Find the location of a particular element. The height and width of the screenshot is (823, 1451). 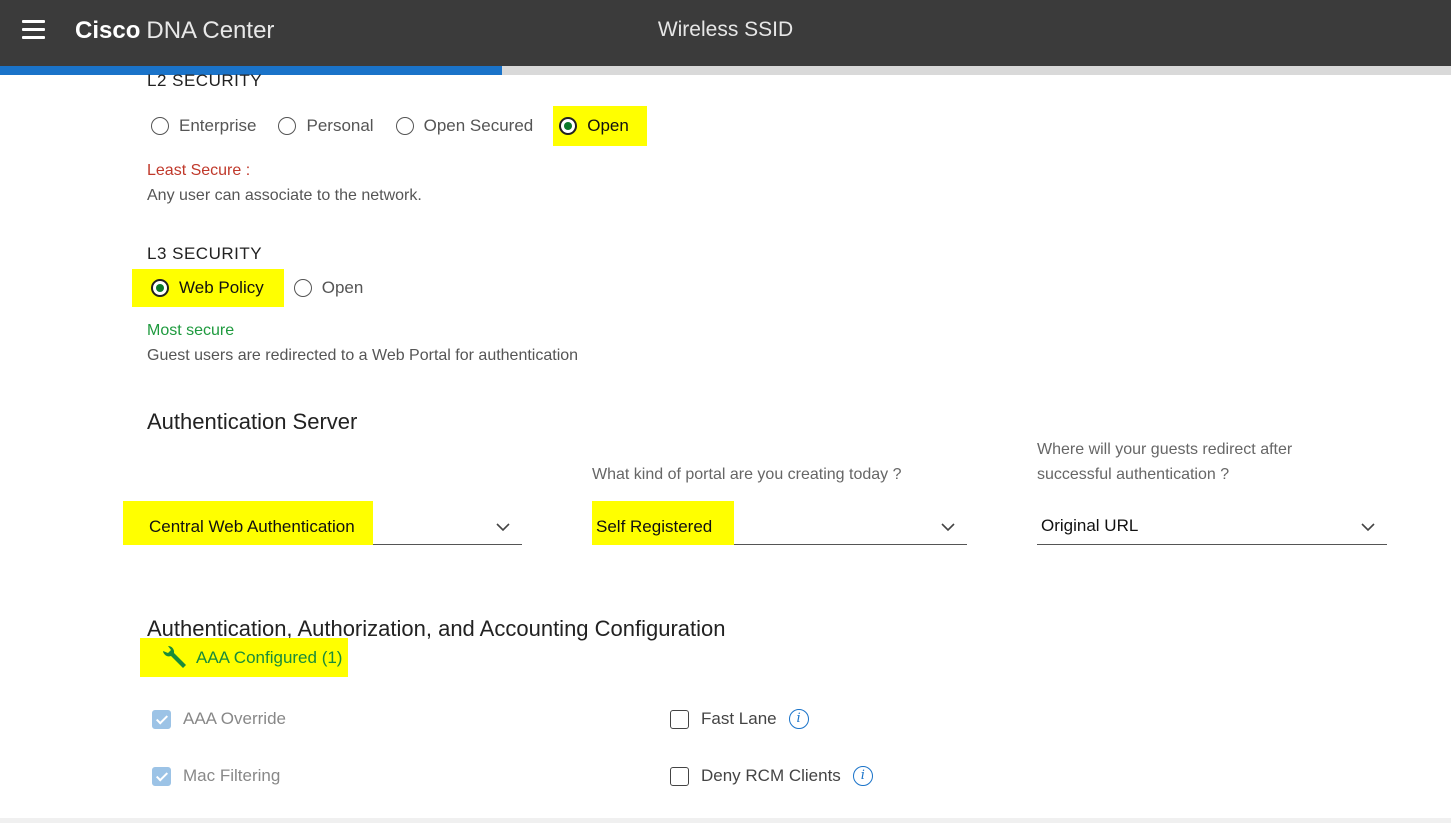

aaa-override-checkbox: AAA Override is located at coordinates (219, 719).